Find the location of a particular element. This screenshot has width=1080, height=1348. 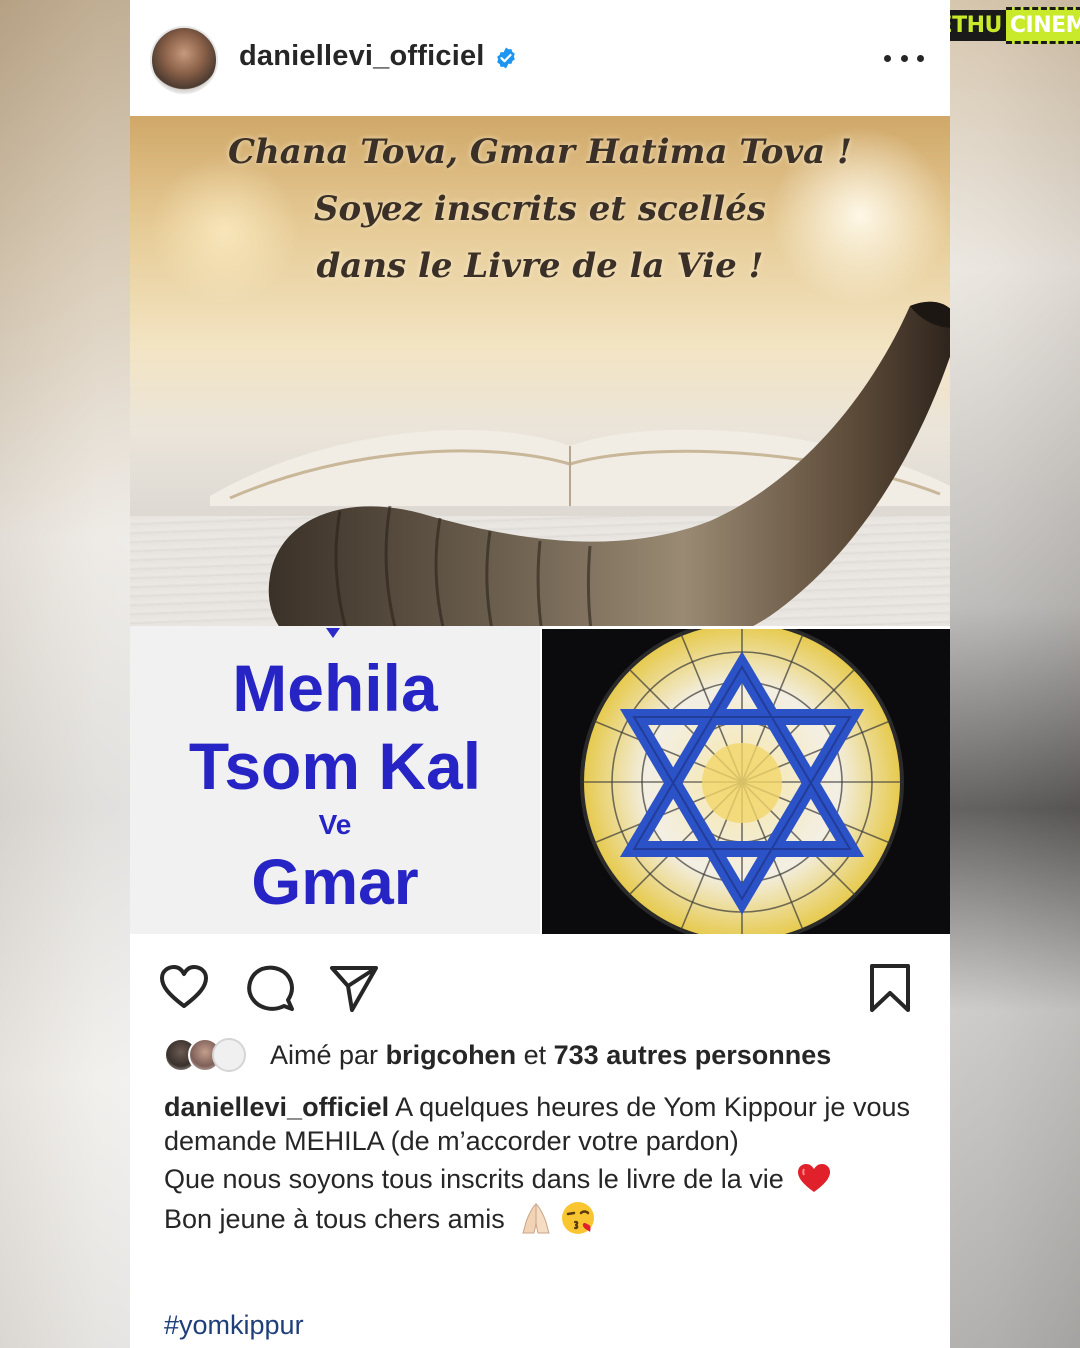

blurred-backdrop-left is located at coordinates (65, 674).